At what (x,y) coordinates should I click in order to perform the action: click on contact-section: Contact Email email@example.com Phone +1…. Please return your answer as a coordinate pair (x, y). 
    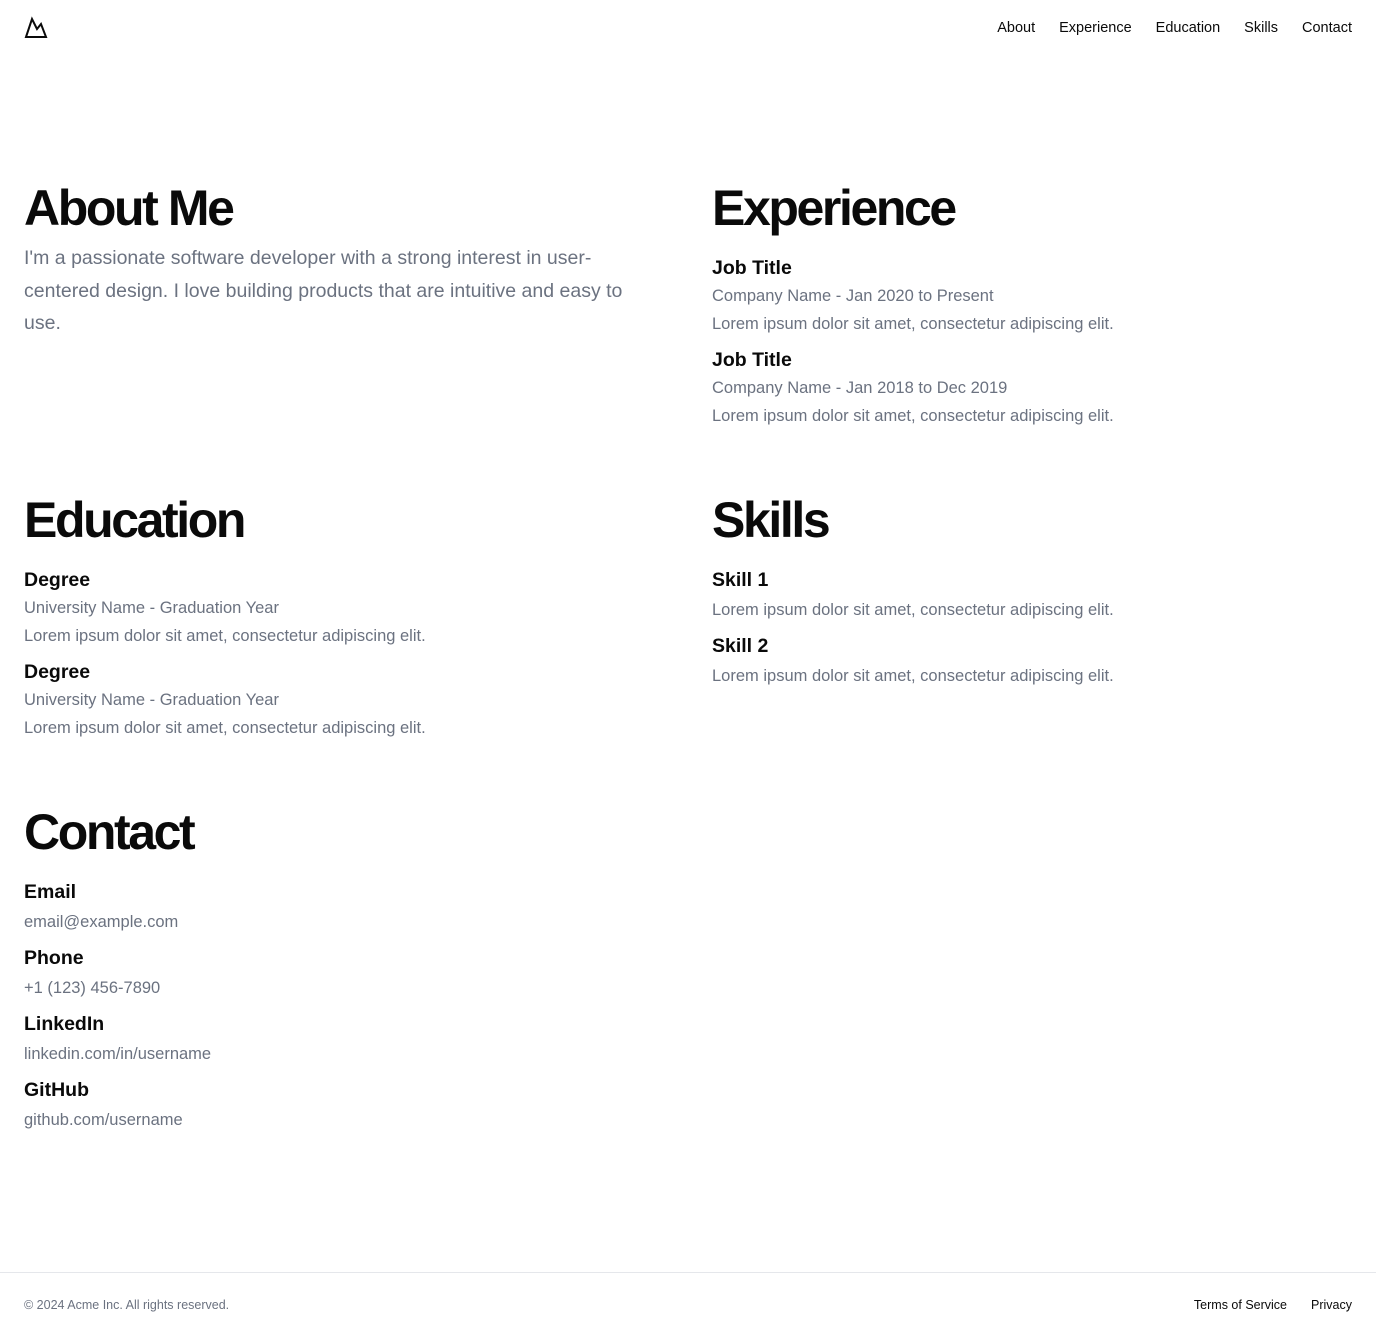
    Looking at the image, I should click on (324, 969).